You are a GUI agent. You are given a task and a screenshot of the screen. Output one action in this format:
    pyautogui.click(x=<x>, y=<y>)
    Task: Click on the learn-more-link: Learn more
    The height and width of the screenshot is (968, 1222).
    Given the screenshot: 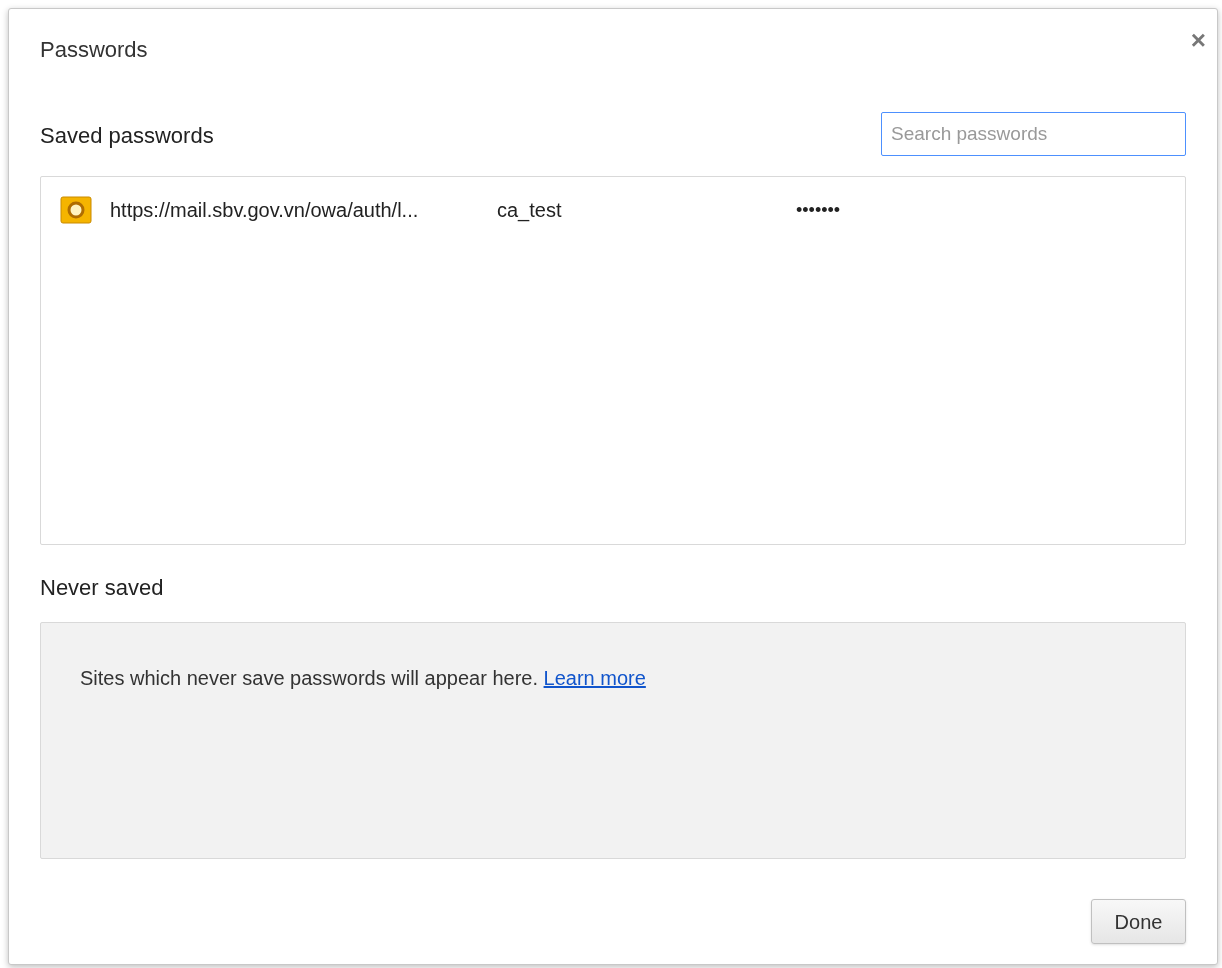 What is the action you would take?
    pyautogui.click(x=594, y=678)
    